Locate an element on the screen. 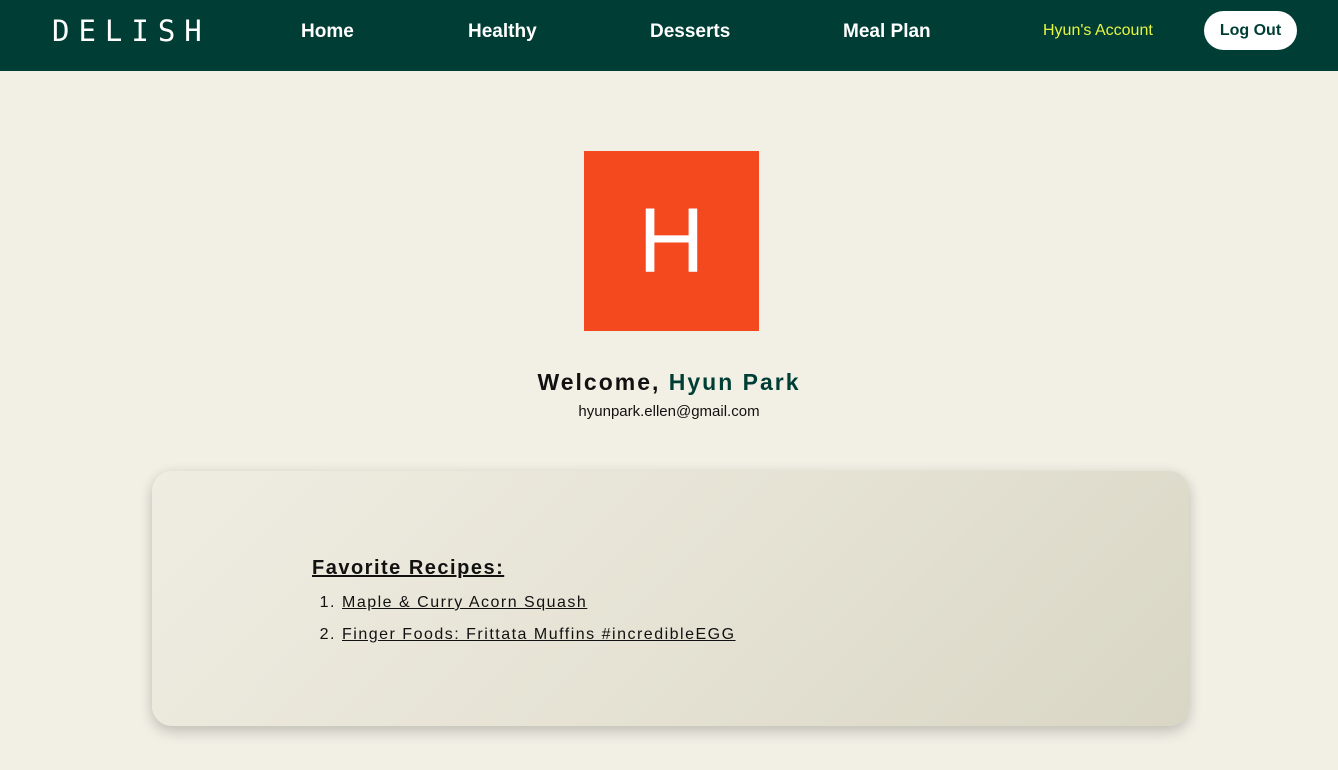  user-name: Hyun Park is located at coordinates (734, 382).